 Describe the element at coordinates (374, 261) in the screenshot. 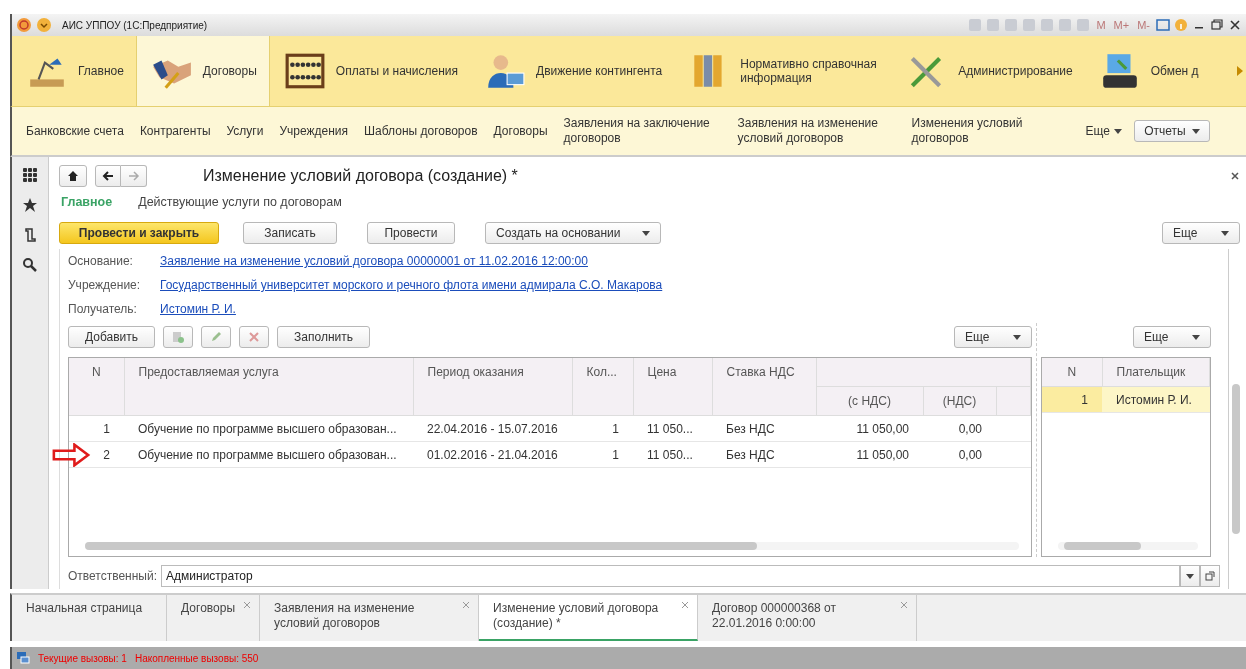

I see `field-link: Заявление на изменение условий договора 00000001 от 11.02.2016 12:00:00` at that location.